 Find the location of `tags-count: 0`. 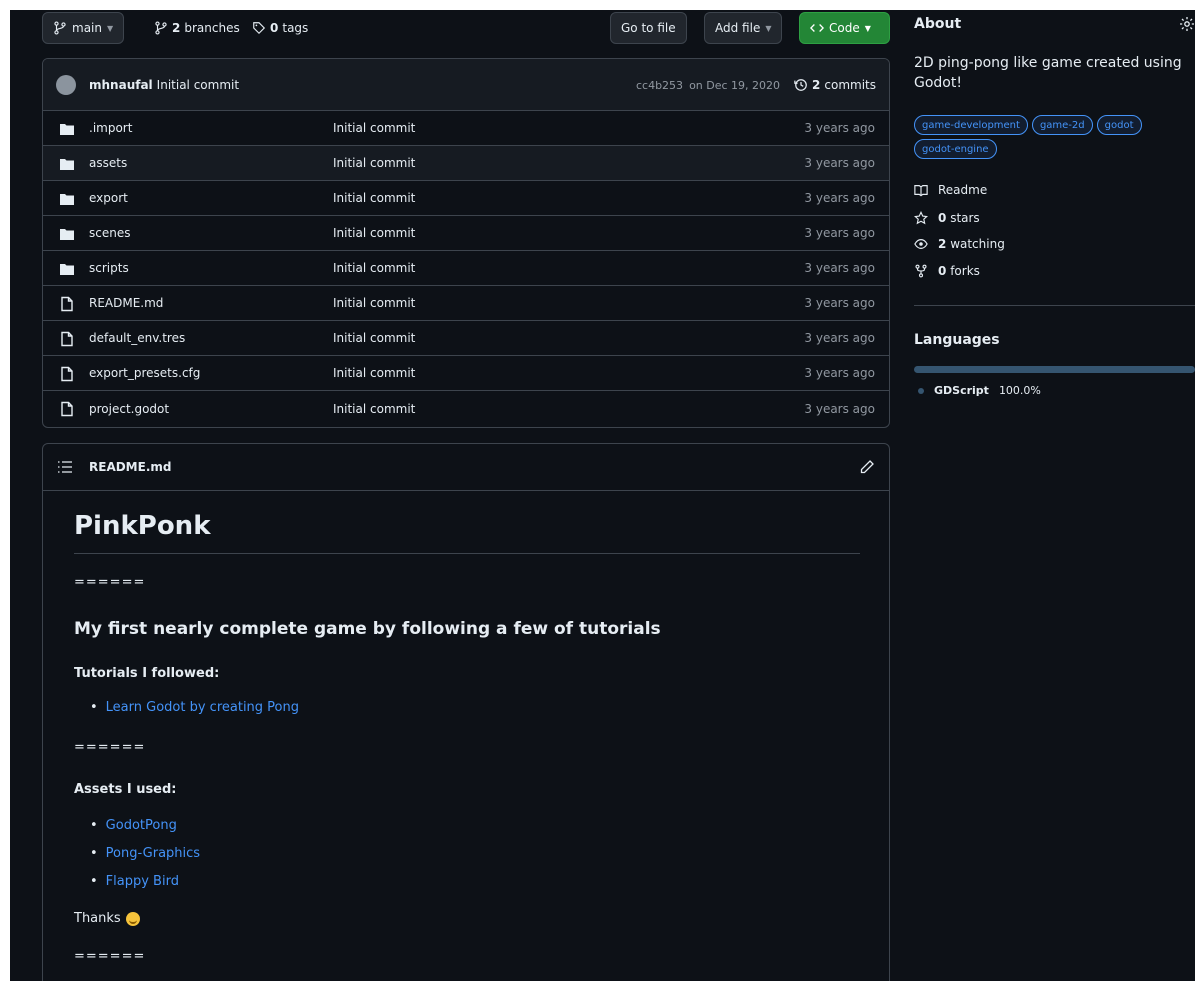

tags-count: 0 is located at coordinates (274, 28).